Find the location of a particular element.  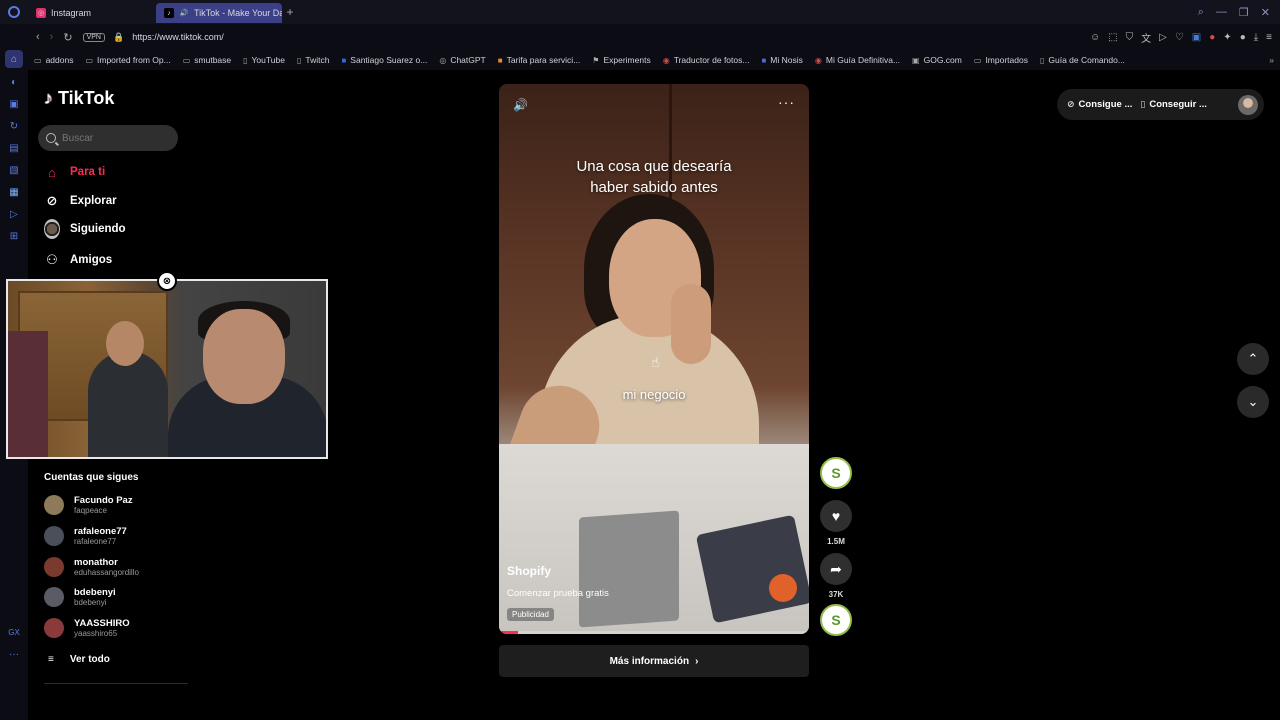

compass-icon: ⊘ is located at coordinates (52, 200).